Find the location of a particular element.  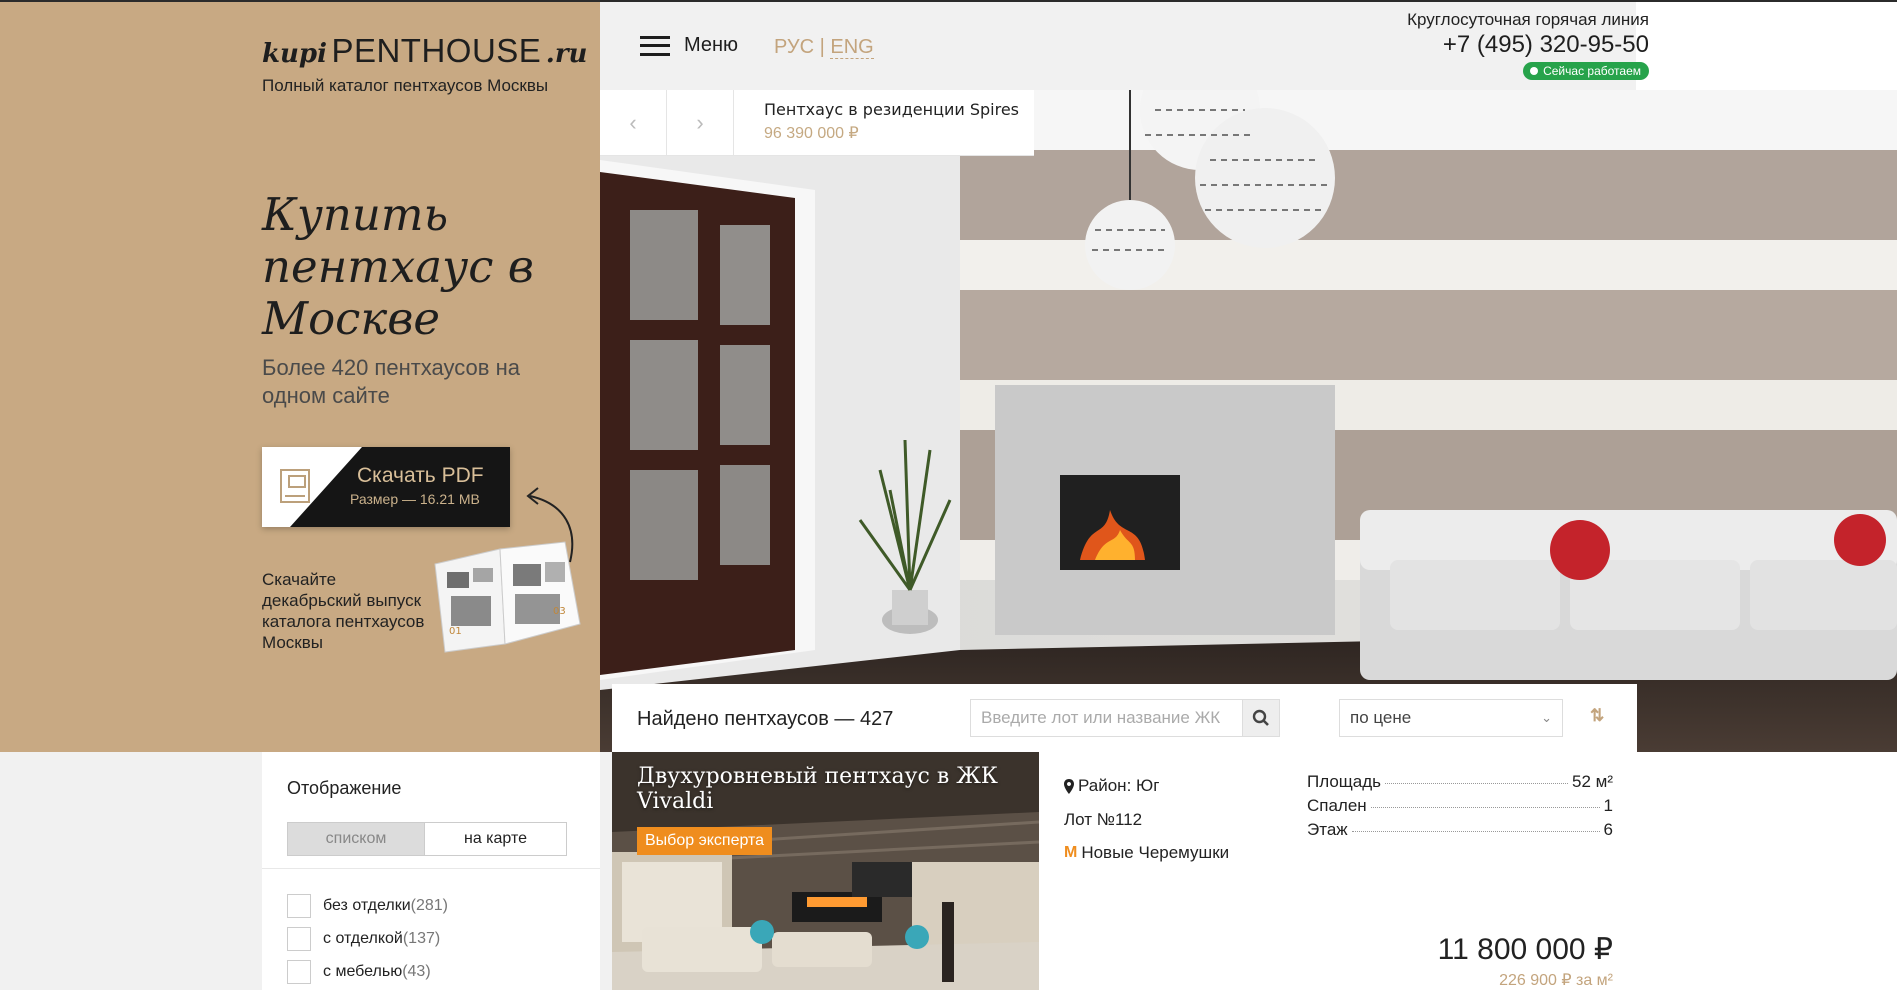

spec-label: Спален is located at coordinates (1337, 805).